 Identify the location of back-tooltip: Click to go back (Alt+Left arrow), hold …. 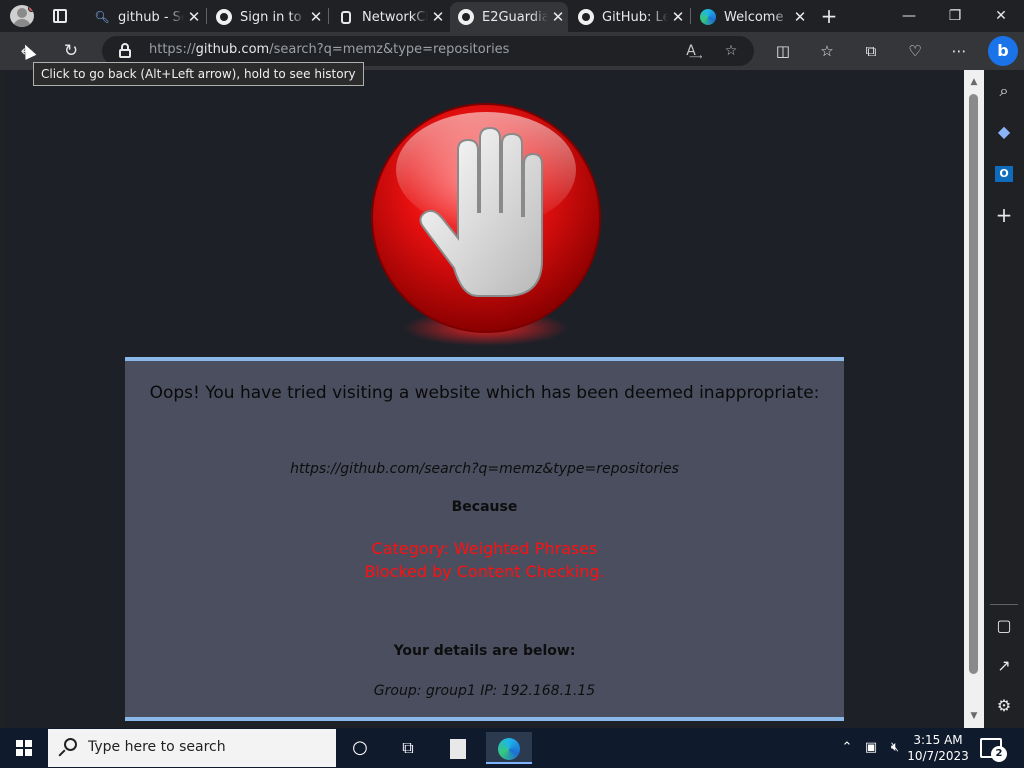
(198, 74).